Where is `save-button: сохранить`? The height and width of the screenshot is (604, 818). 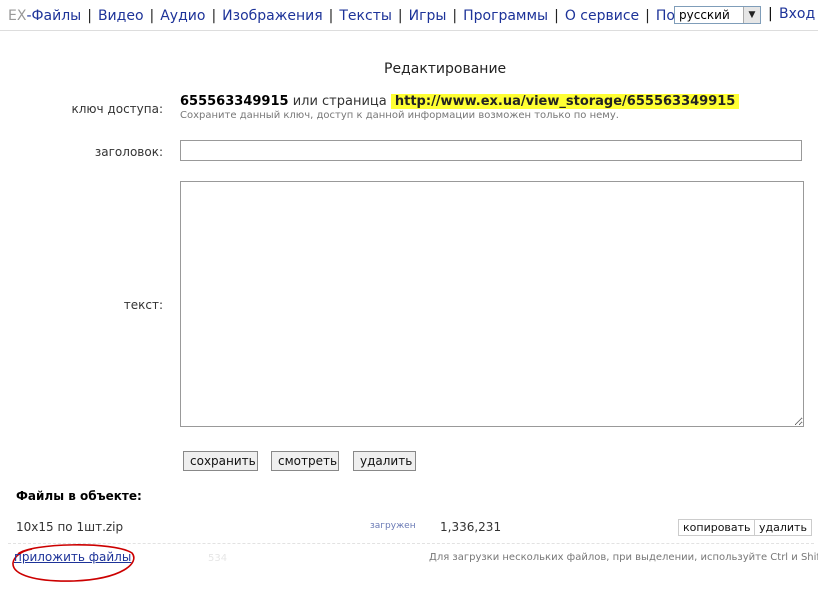
save-button: сохранить is located at coordinates (220, 461).